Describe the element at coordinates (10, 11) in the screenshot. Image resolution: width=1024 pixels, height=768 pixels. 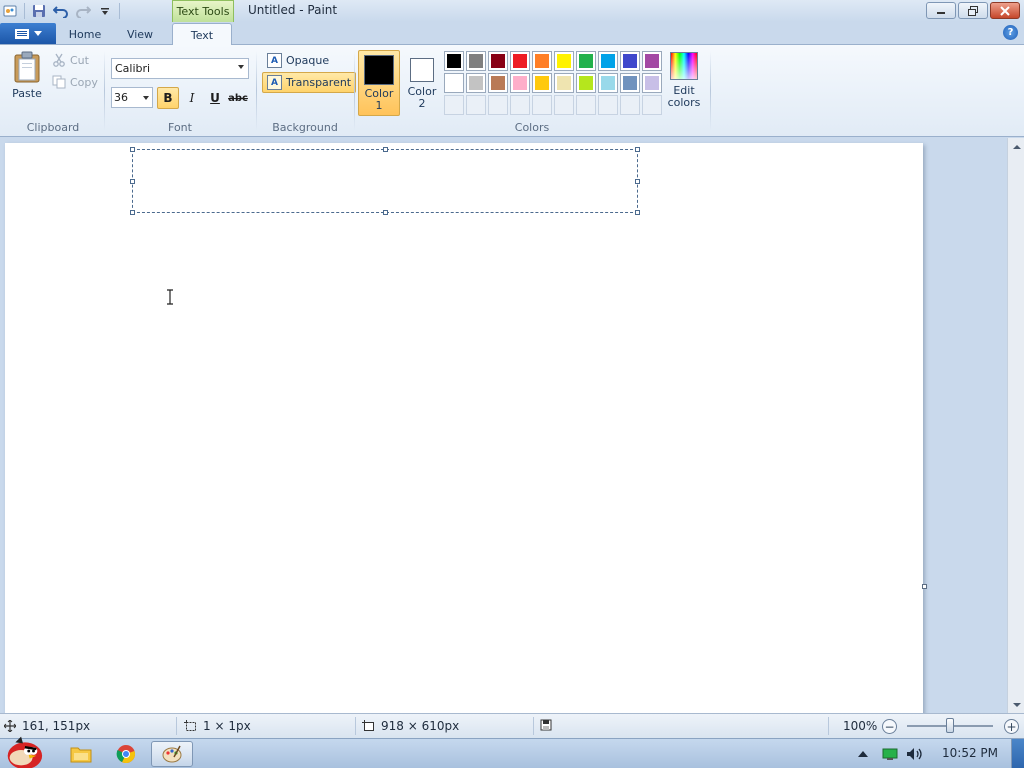
I see `paint-app-icon` at that location.